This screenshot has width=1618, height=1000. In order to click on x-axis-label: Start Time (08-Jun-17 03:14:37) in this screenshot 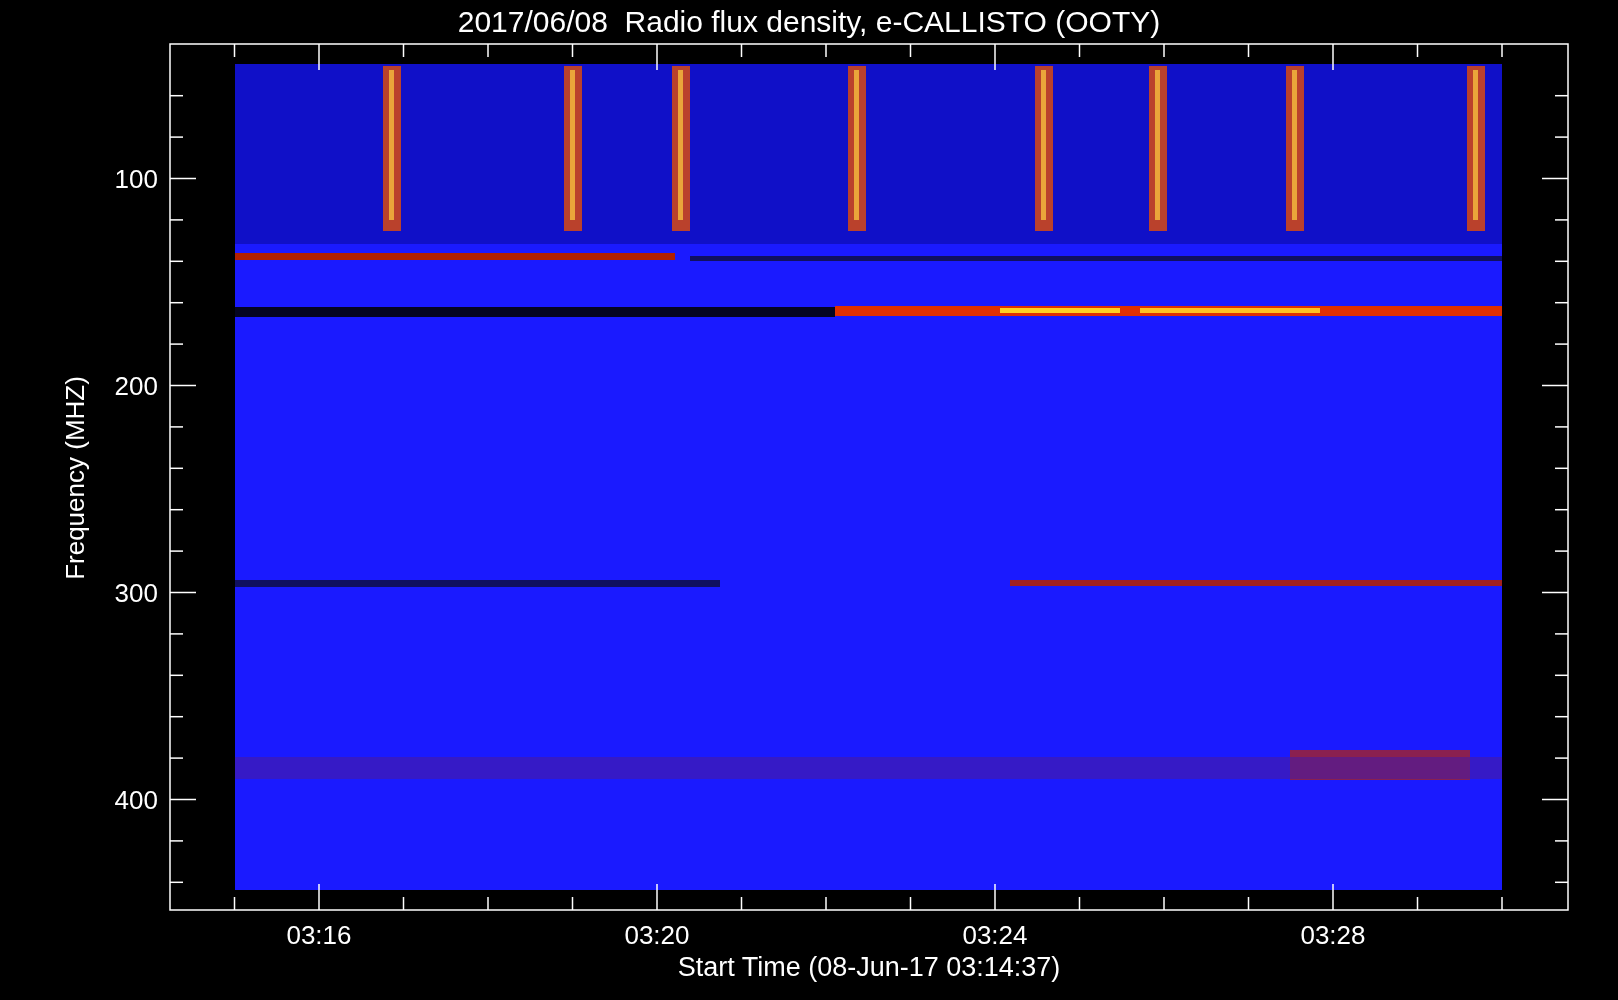, I will do `click(869, 967)`.